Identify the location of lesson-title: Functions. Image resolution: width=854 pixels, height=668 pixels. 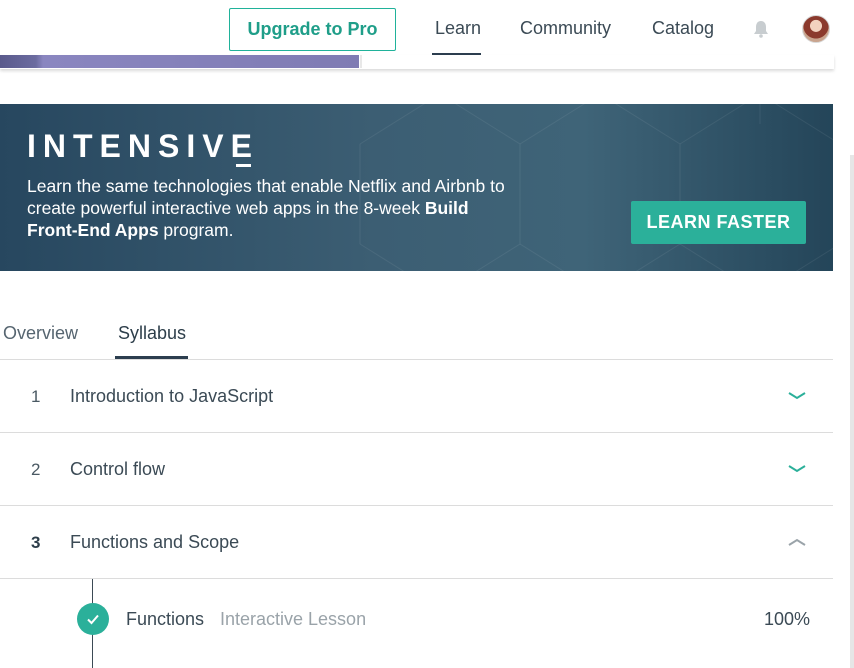
(165, 619).